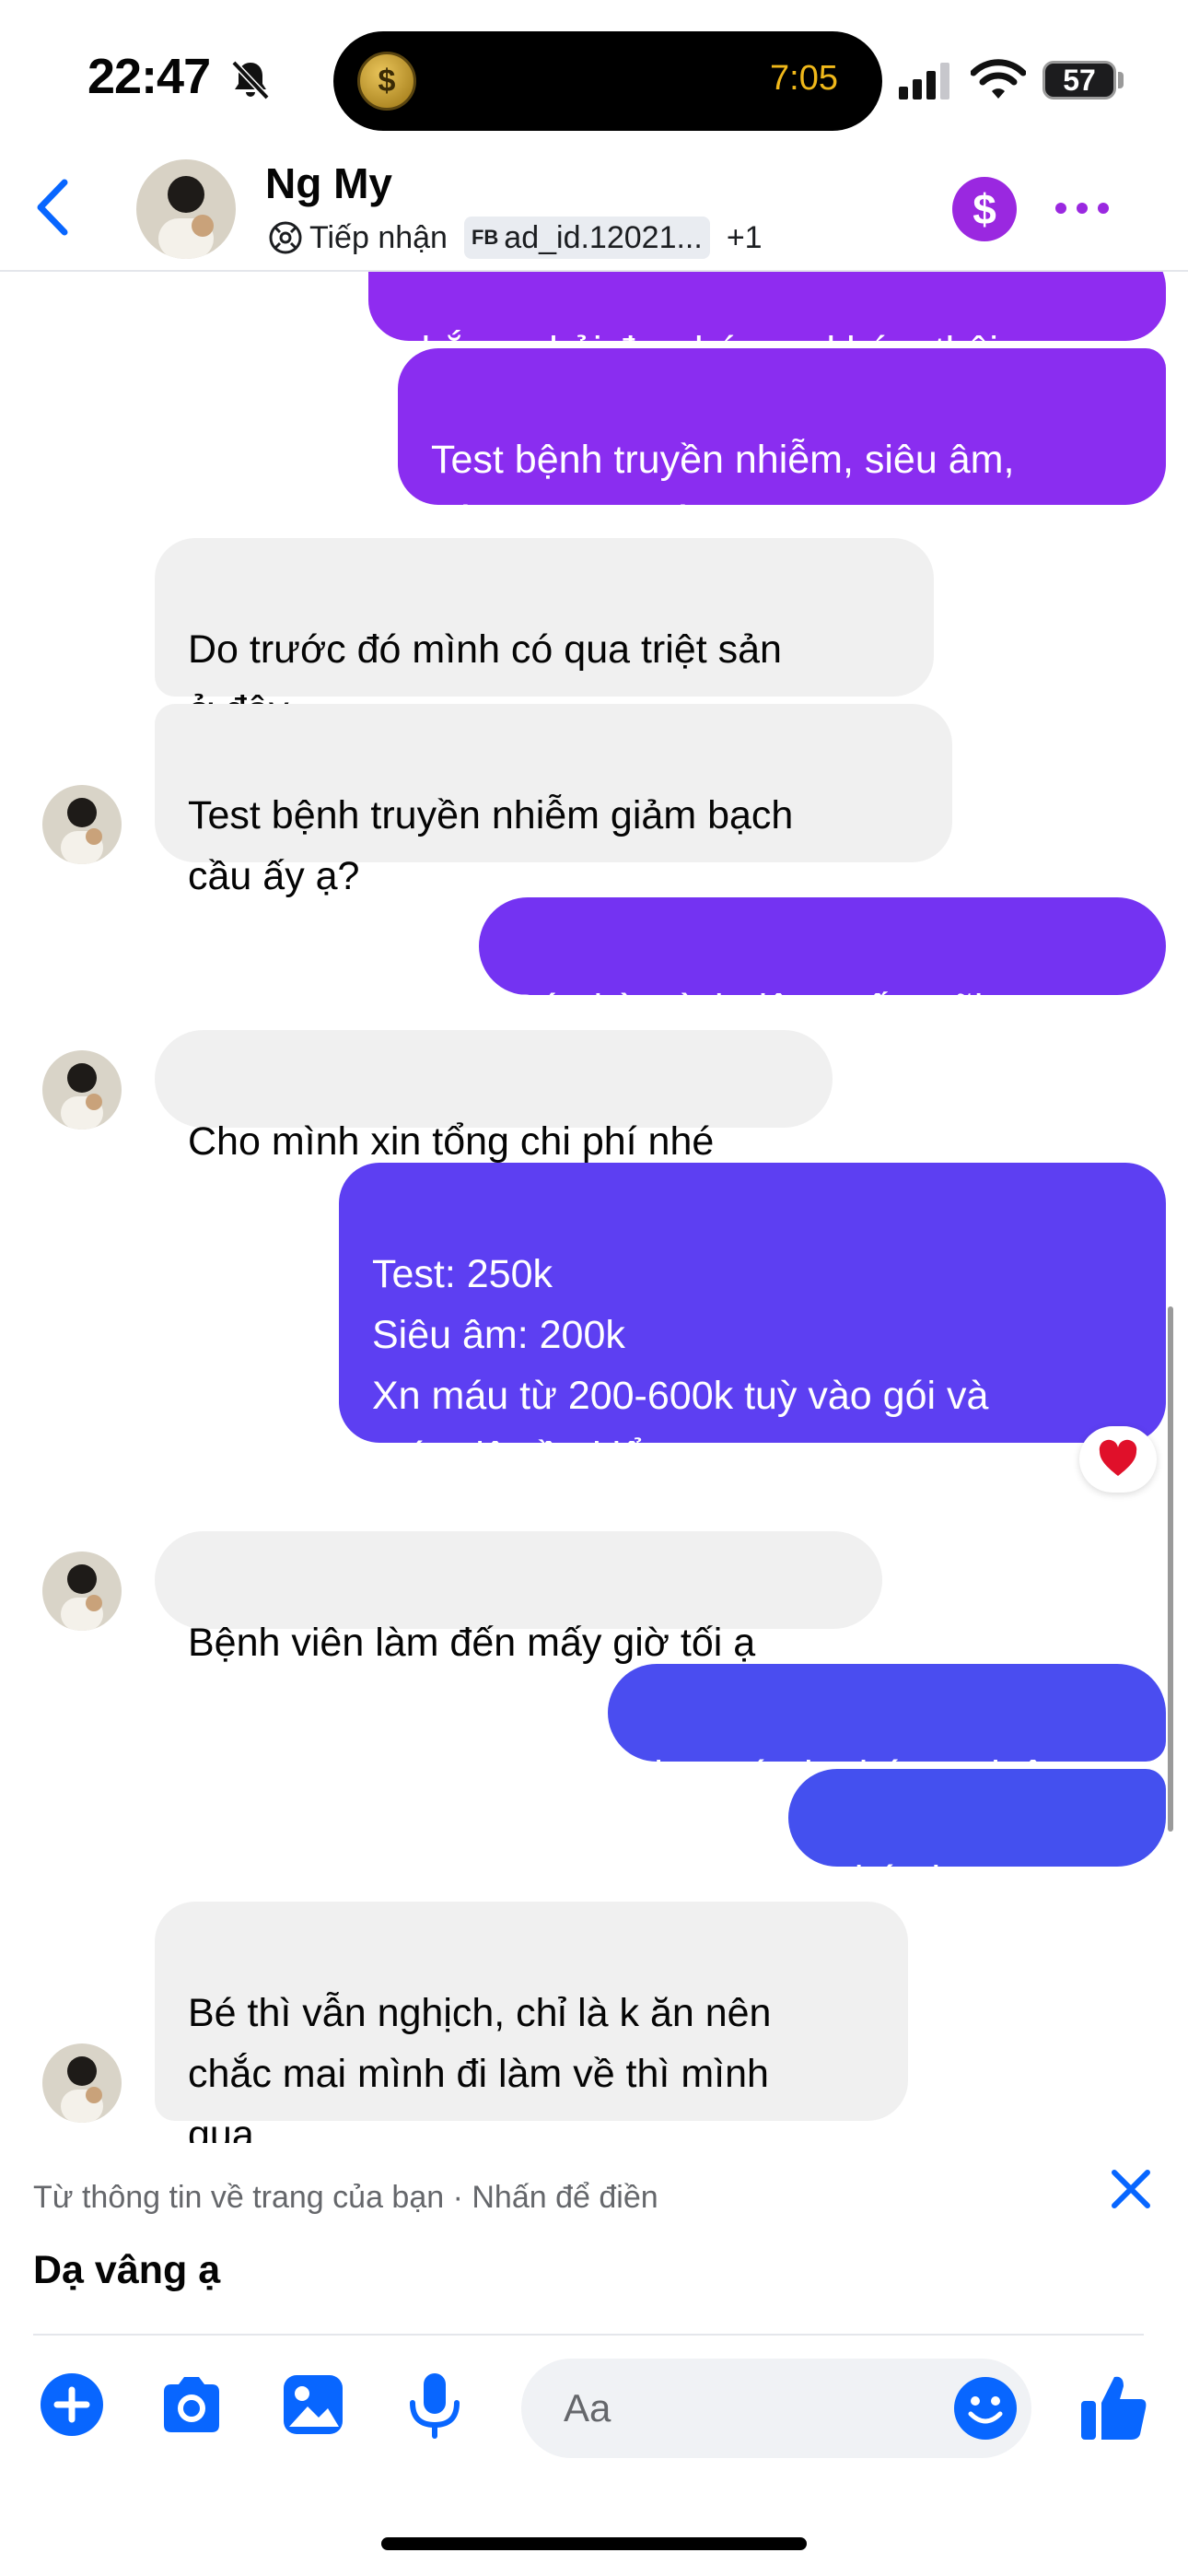 This screenshot has width=1188, height=2576. What do you see at coordinates (977, 1836) in the screenshot?
I see `message-bubble-outgoing: e báo bs trực ạ` at bounding box center [977, 1836].